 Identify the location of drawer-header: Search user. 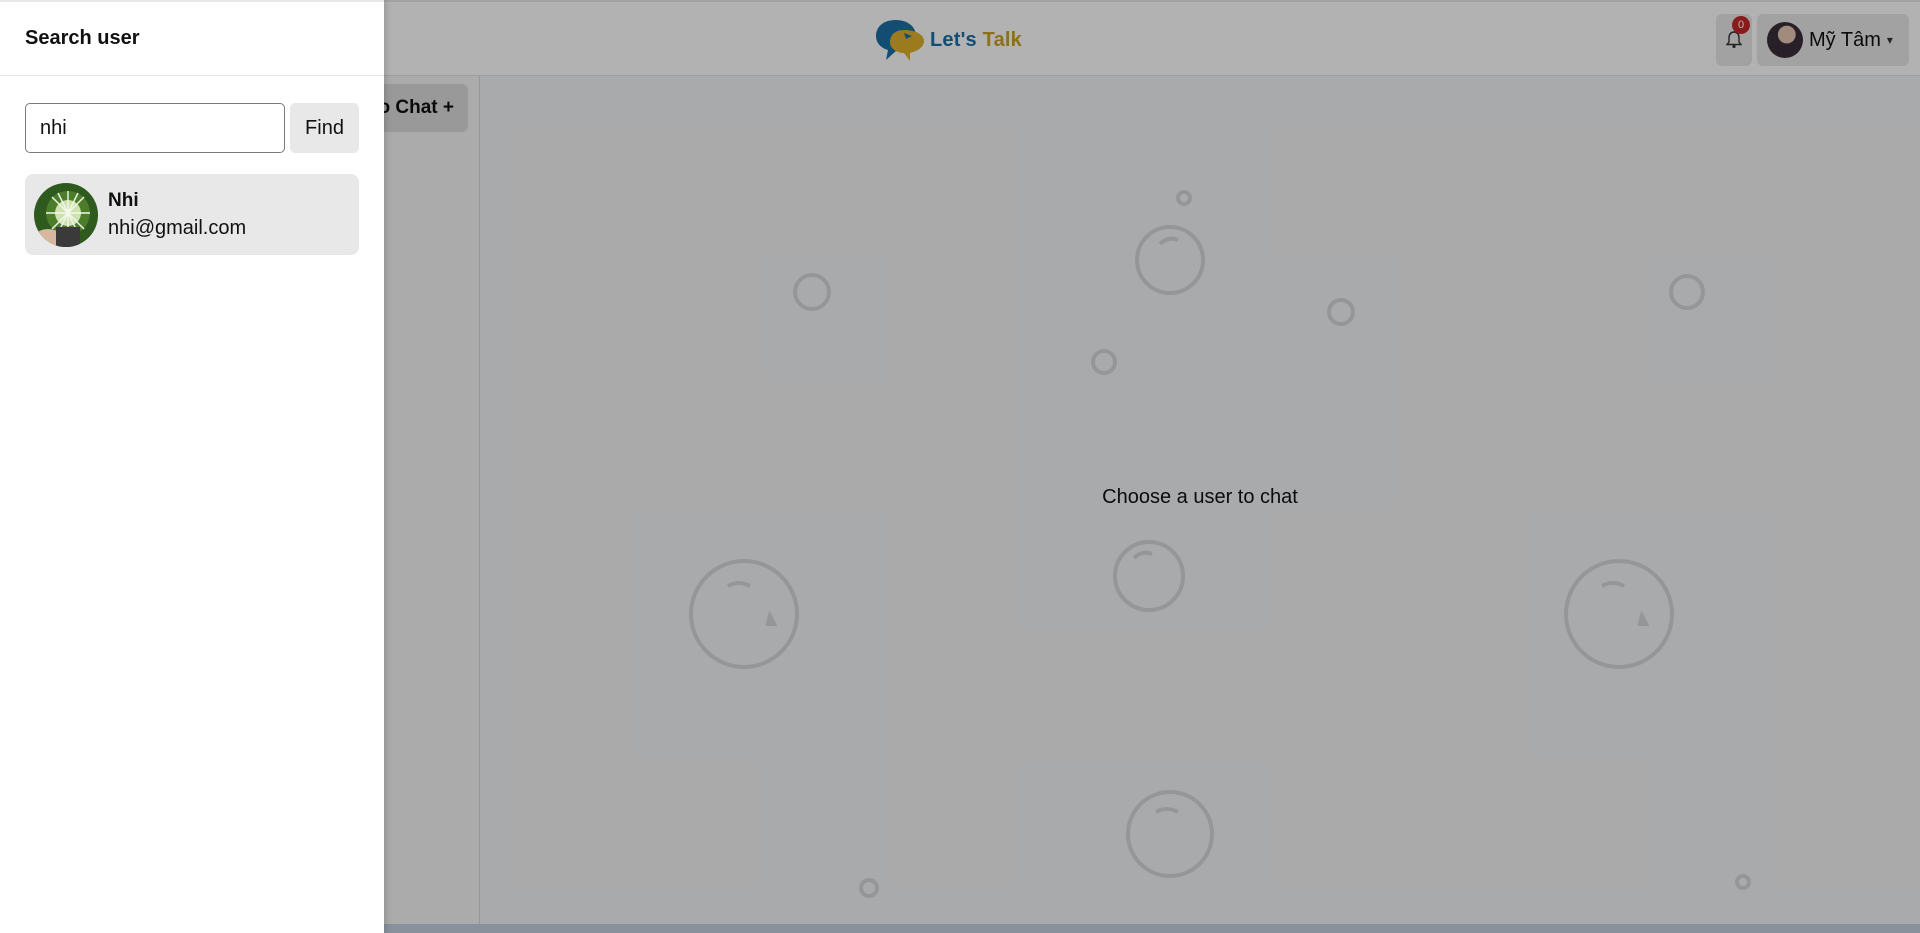
(192, 39).